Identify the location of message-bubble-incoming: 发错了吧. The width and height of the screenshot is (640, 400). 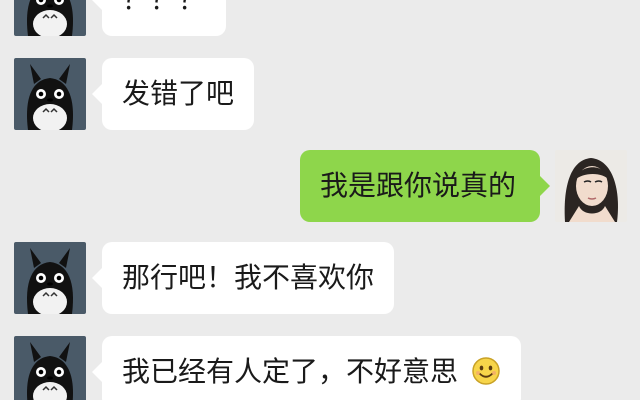
(173, 94).